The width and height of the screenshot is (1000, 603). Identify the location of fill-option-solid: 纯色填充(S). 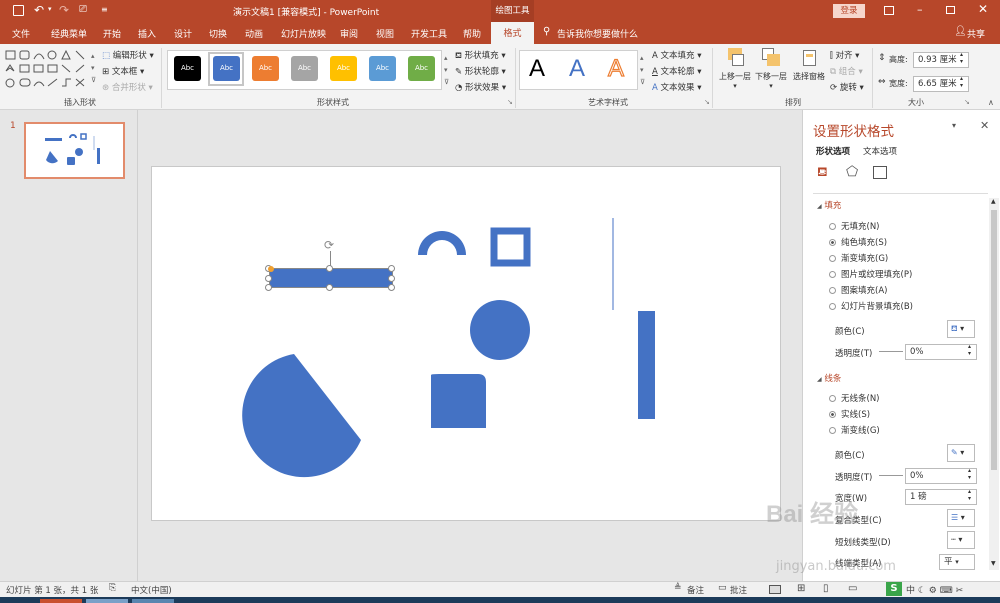
(858, 242).